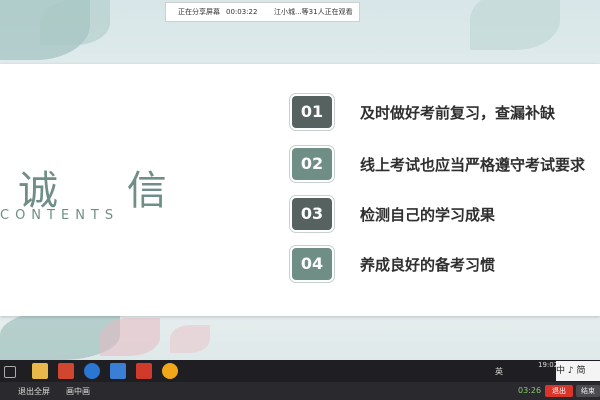  I want to click on ime-toolbar: 中 ♪ 简, so click(578, 371).